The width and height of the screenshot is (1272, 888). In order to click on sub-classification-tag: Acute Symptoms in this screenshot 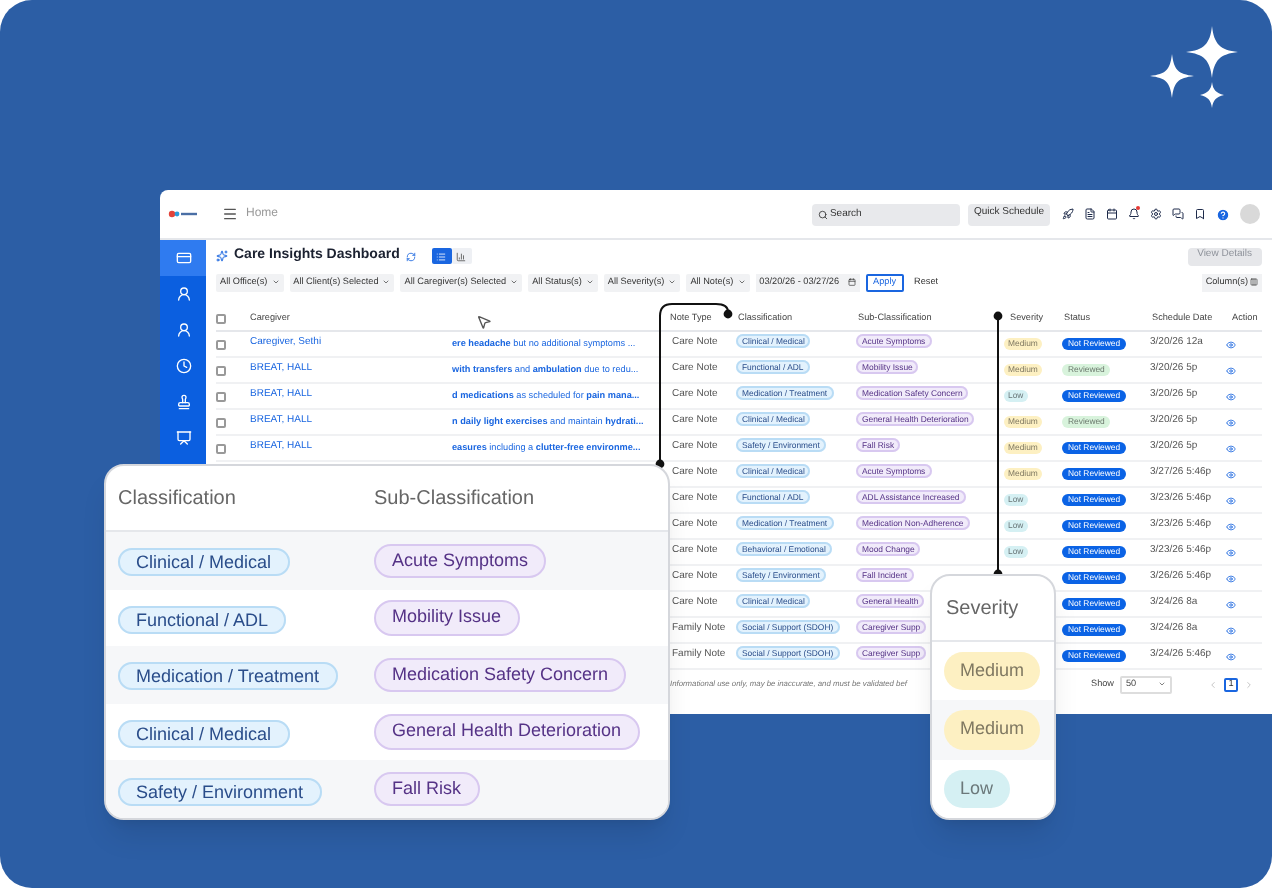, I will do `click(460, 561)`.